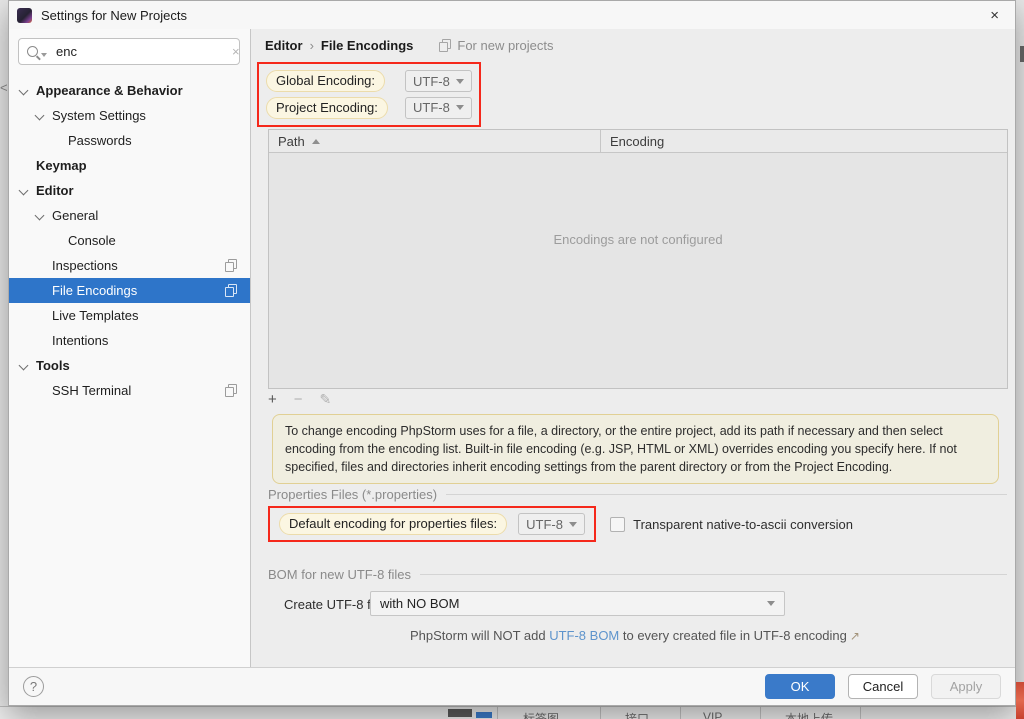 This screenshot has width=1024, height=719. I want to click on sidebar-item-label: General, so click(75, 215).